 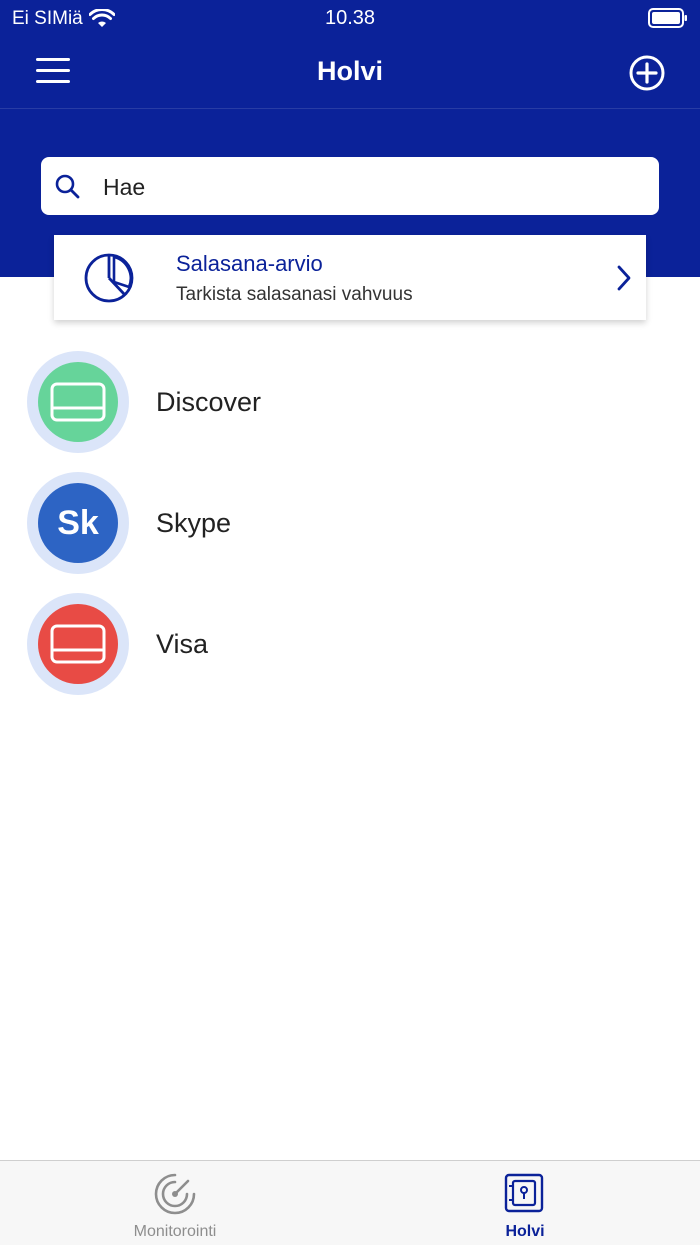 What do you see at coordinates (249, 263) in the screenshot?
I see `password-check-title: Salasana-arvio` at bounding box center [249, 263].